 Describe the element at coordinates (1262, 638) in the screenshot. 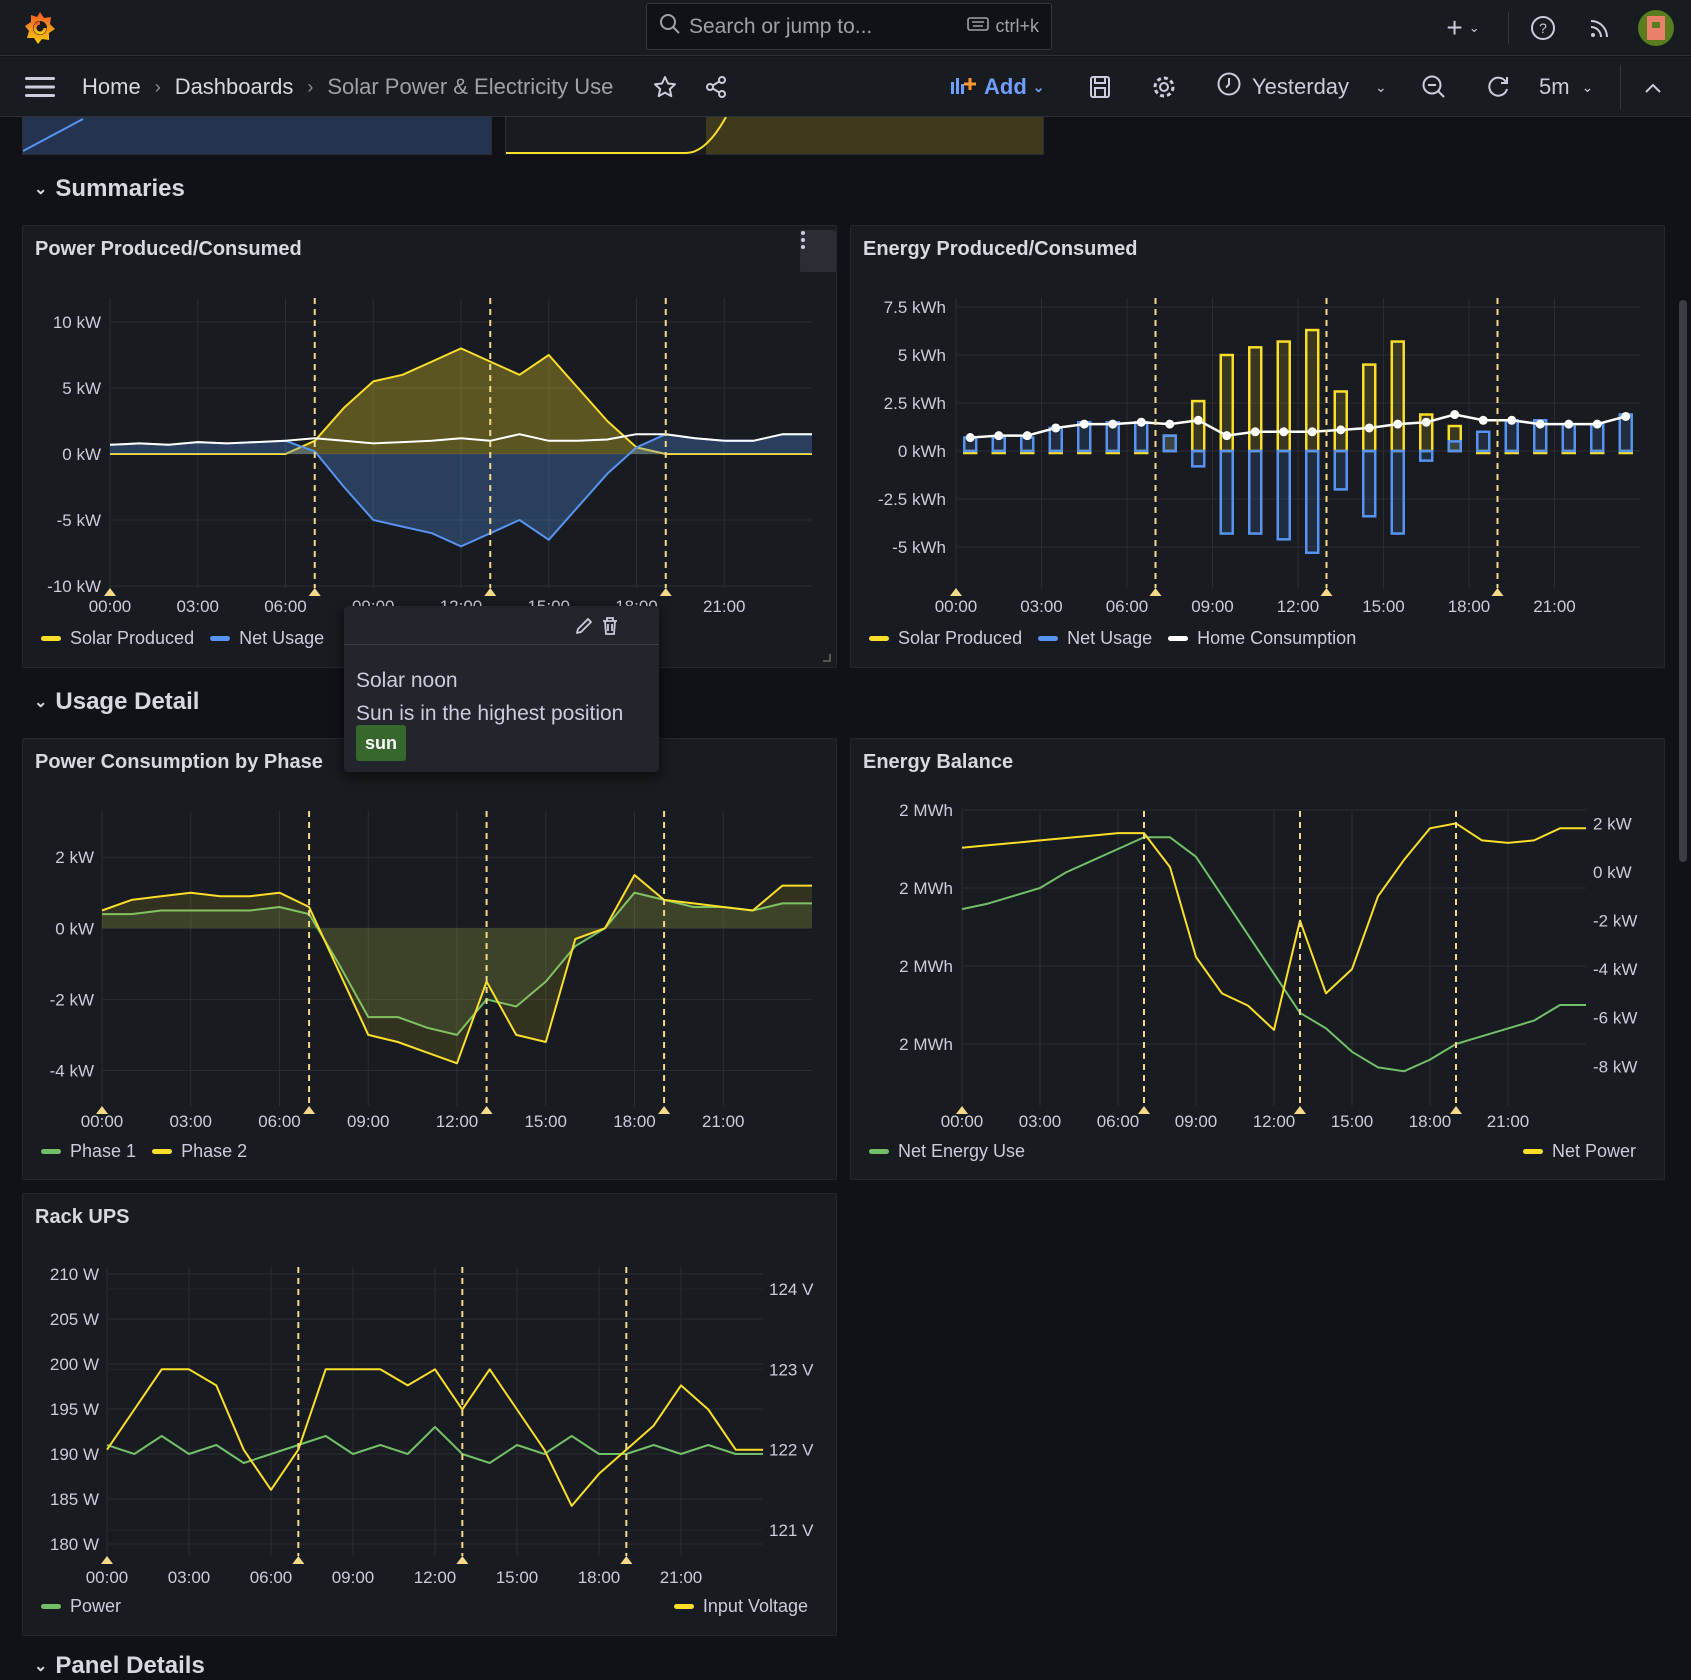

I see `legend-item: Home Consumption` at that location.